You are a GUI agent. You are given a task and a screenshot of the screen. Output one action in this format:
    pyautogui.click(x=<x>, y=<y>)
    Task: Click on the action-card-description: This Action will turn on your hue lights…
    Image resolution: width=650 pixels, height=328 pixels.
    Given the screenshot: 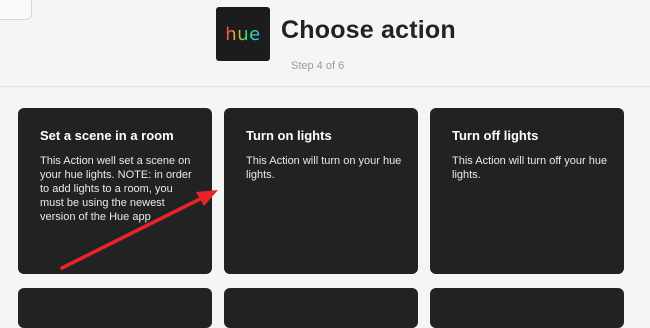 What is the action you would take?
    pyautogui.click(x=324, y=168)
    